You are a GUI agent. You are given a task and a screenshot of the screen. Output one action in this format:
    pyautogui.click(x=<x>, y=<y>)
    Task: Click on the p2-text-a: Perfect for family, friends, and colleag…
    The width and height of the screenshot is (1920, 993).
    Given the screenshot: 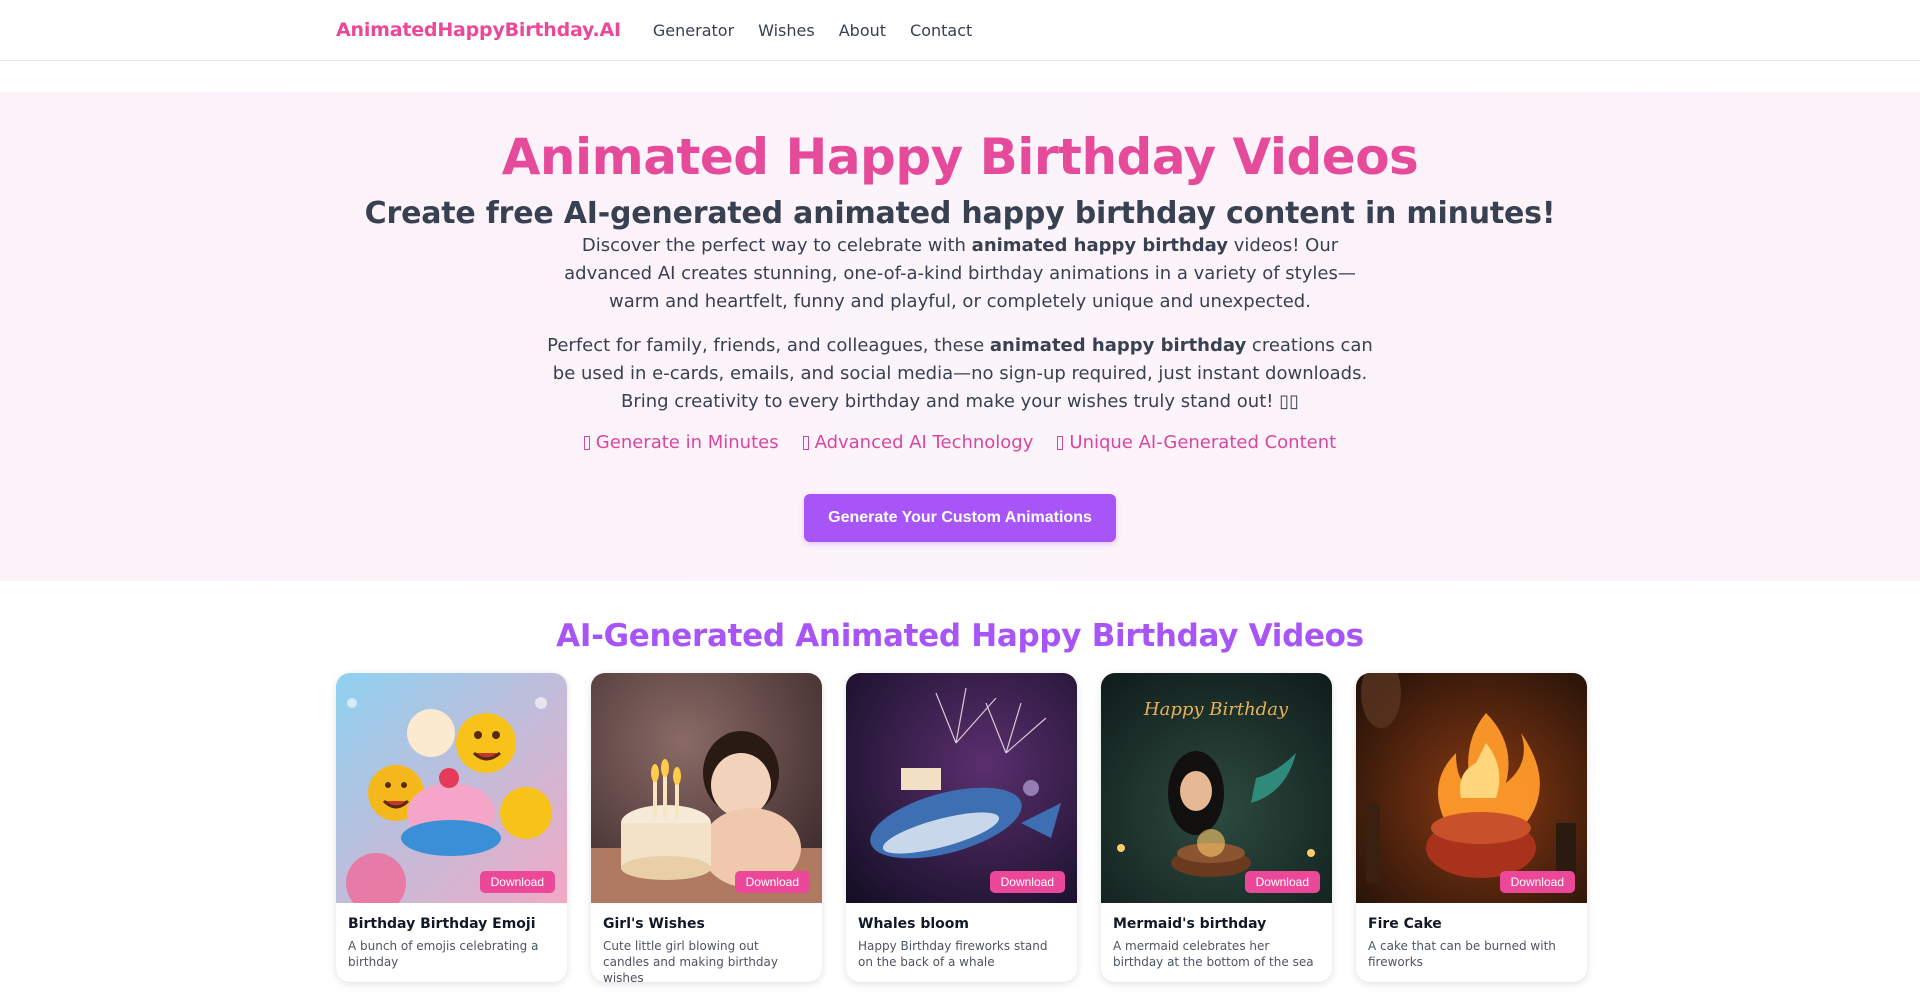 What is the action you would take?
    pyautogui.click(x=768, y=345)
    